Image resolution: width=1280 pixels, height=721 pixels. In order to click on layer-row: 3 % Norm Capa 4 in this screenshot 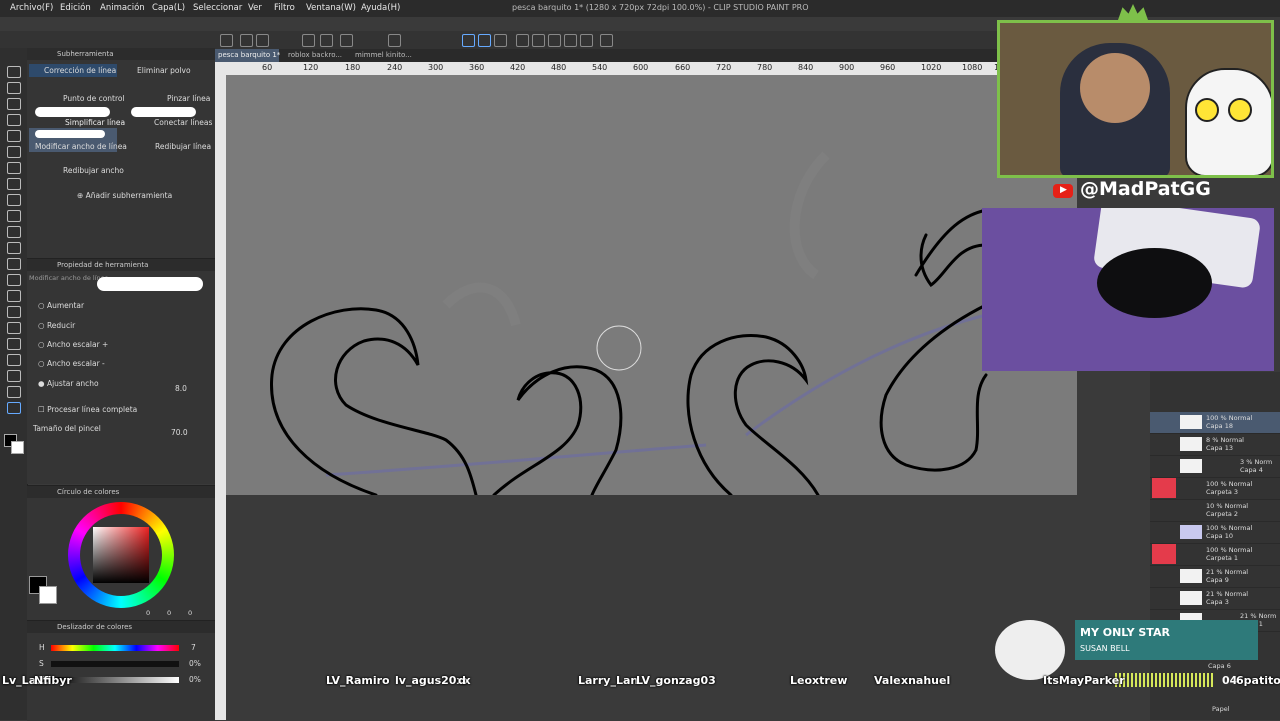, I will do `click(1215, 467)`.